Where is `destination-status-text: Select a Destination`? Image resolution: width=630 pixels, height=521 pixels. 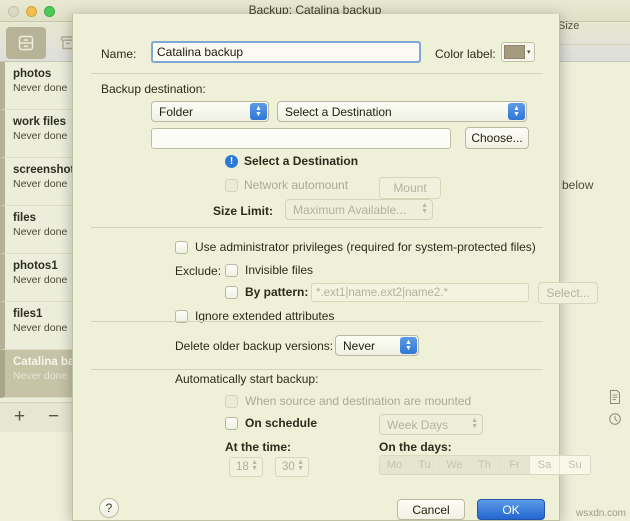 destination-status-text: Select a Destination is located at coordinates (301, 161).